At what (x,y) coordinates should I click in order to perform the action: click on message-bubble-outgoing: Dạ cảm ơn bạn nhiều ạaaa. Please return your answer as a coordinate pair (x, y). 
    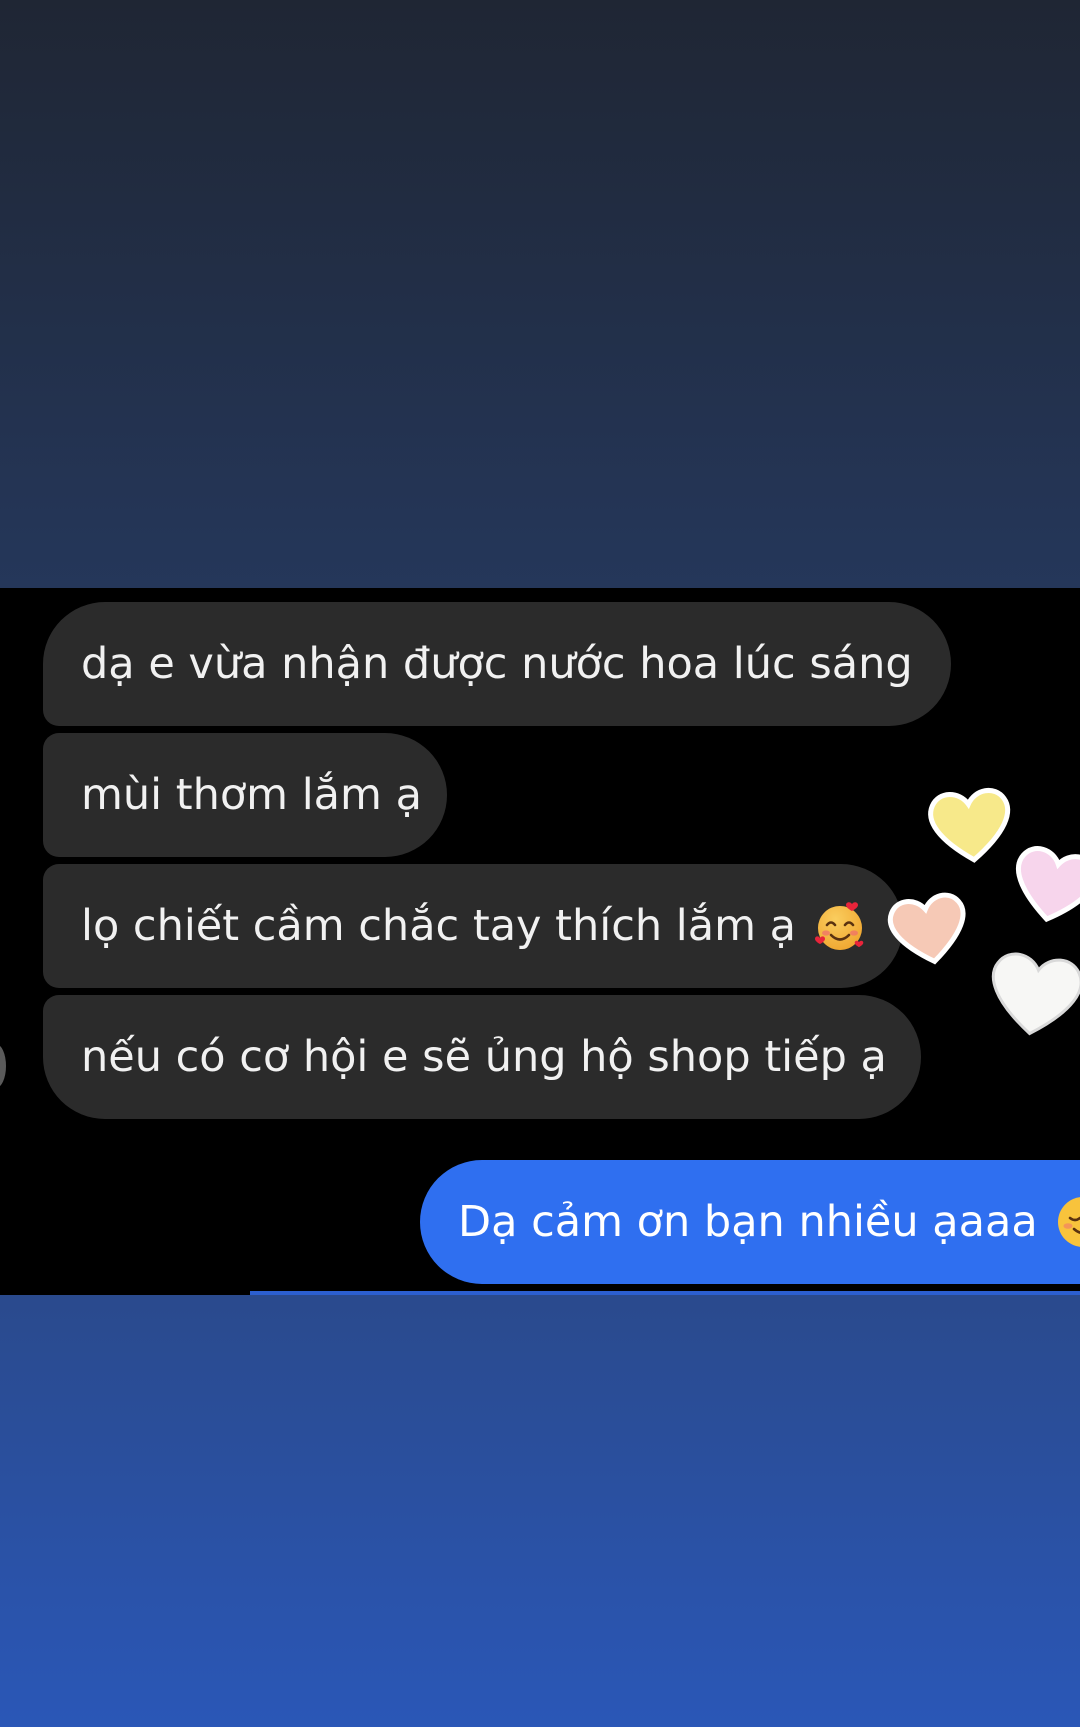
    Looking at the image, I should click on (750, 1222).